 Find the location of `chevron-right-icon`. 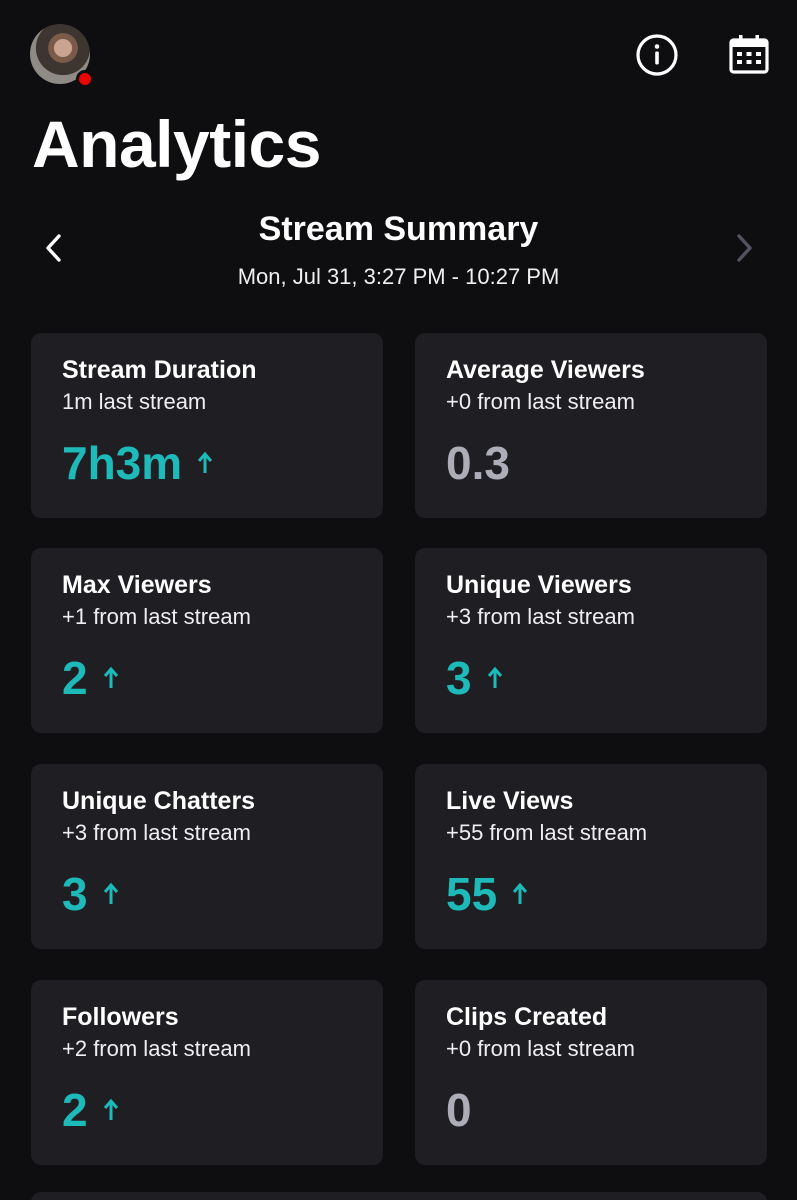

chevron-right-icon is located at coordinates (744, 248).